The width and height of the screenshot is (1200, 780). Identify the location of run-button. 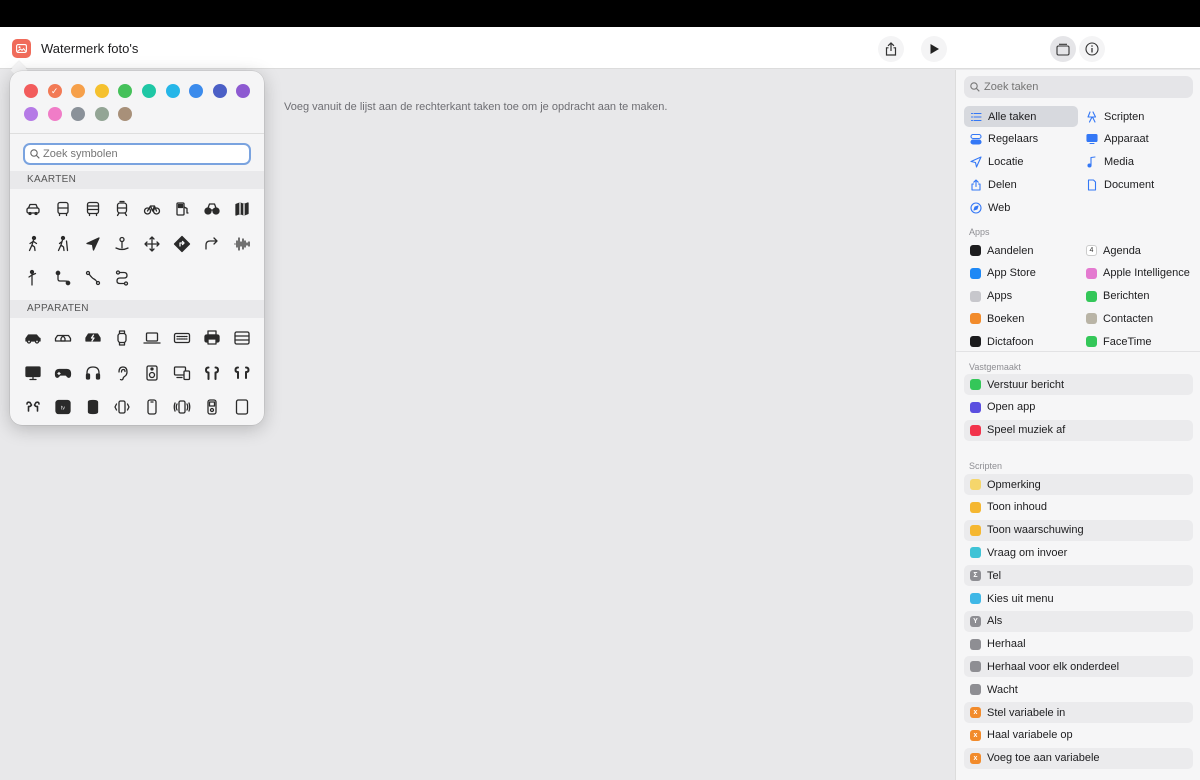
(934, 49).